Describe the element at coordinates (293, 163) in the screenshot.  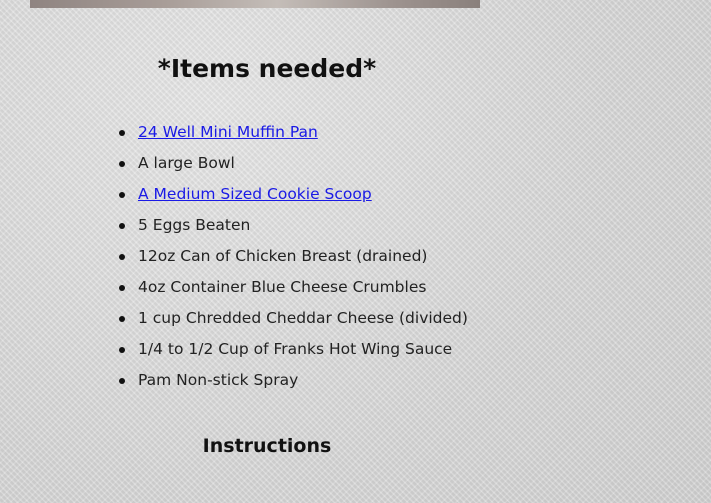
I see `list-item: A large Bowl` at that location.